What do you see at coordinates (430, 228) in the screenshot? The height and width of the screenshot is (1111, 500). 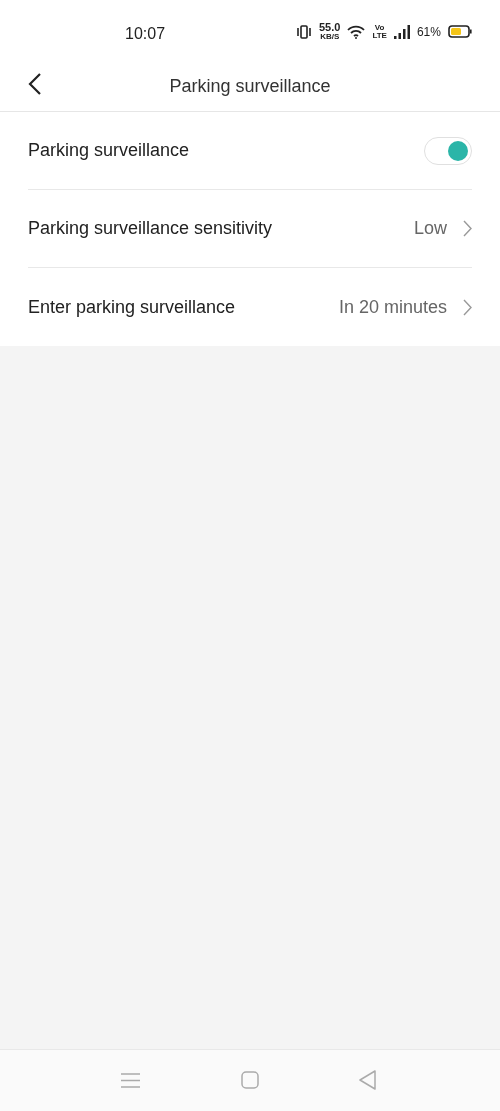 I see `setting-value: Low` at bounding box center [430, 228].